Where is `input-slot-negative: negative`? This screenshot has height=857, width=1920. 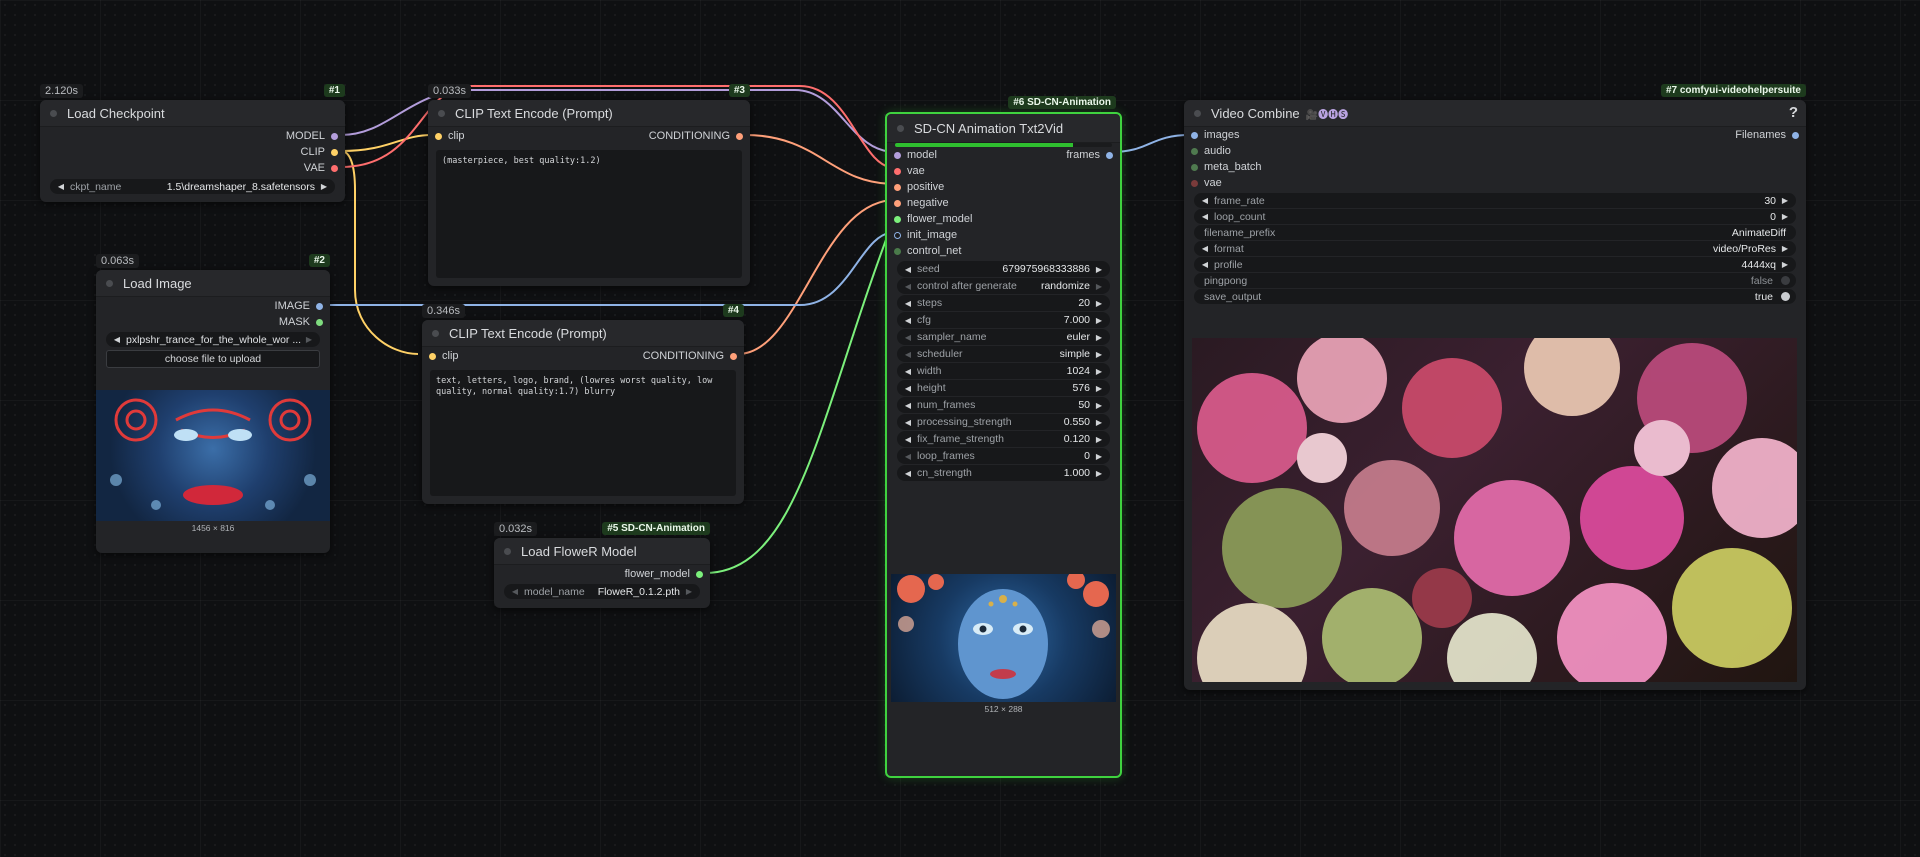
input-slot-negative: negative is located at coordinates (1003, 203).